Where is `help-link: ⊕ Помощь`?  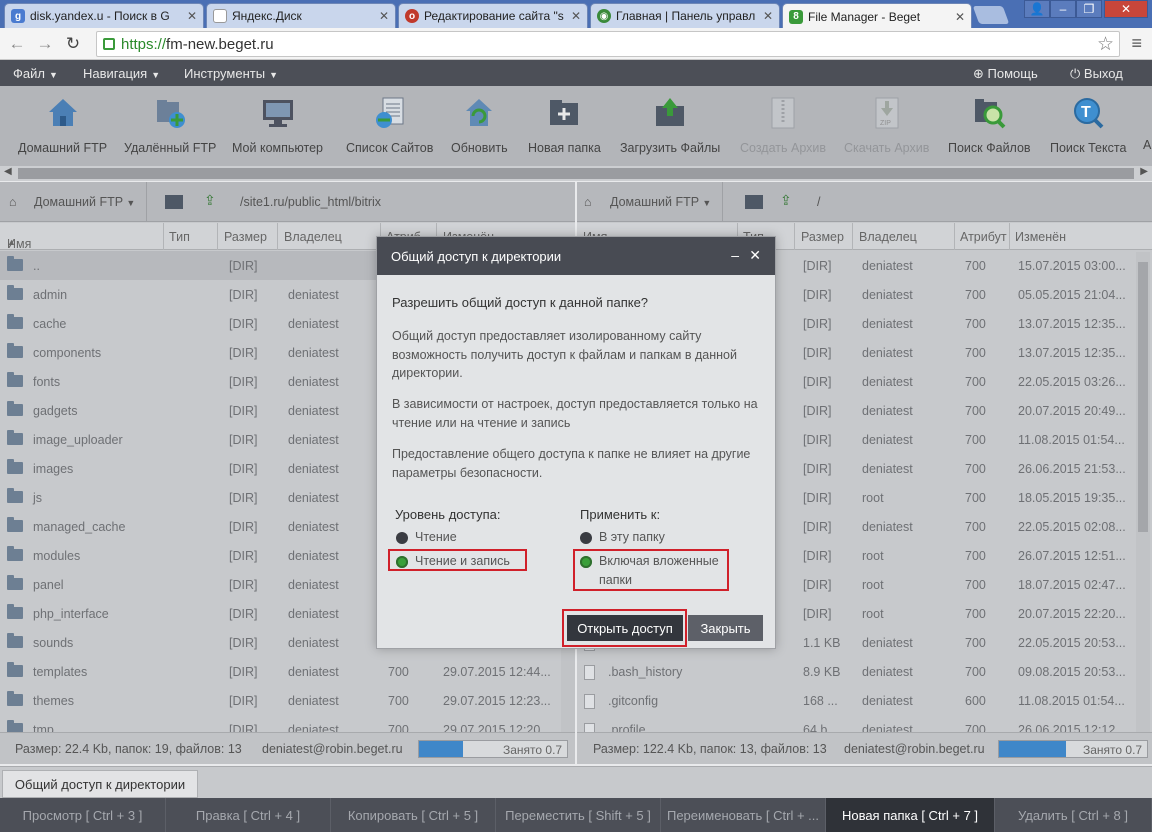
help-link: ⊕ Помощь is located at coordinates (1005, 74).